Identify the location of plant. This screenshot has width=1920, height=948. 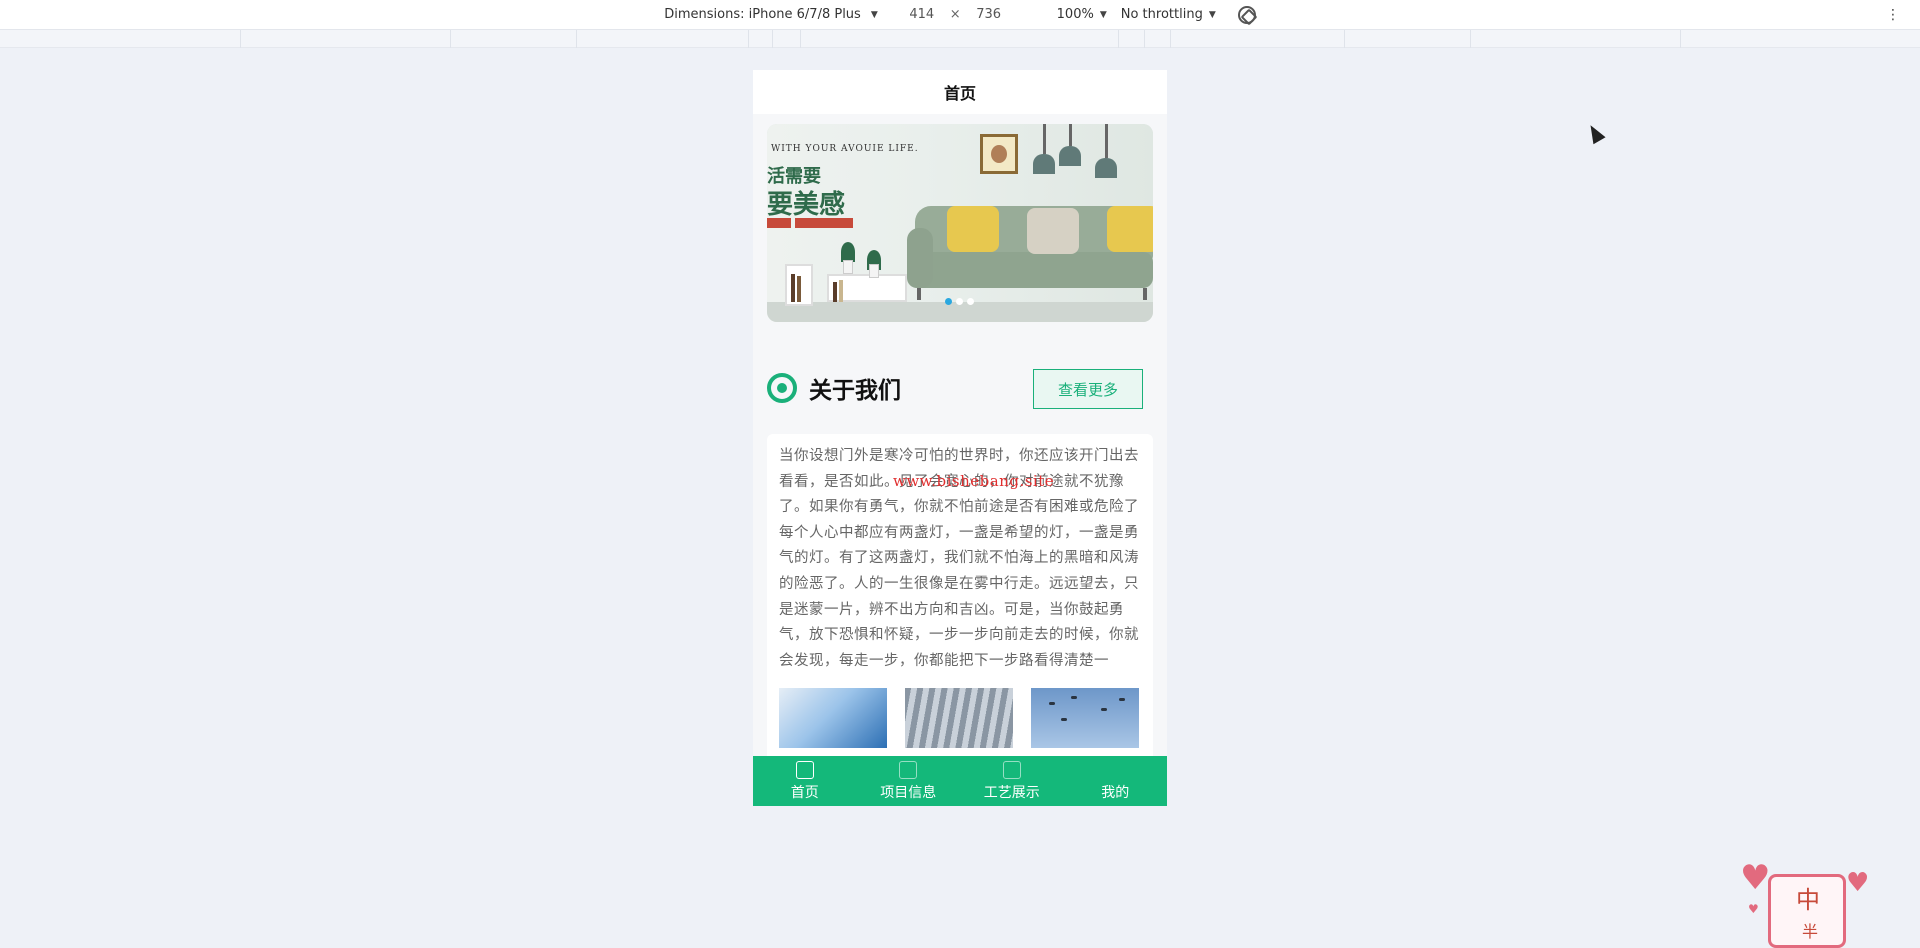
(848, 252).